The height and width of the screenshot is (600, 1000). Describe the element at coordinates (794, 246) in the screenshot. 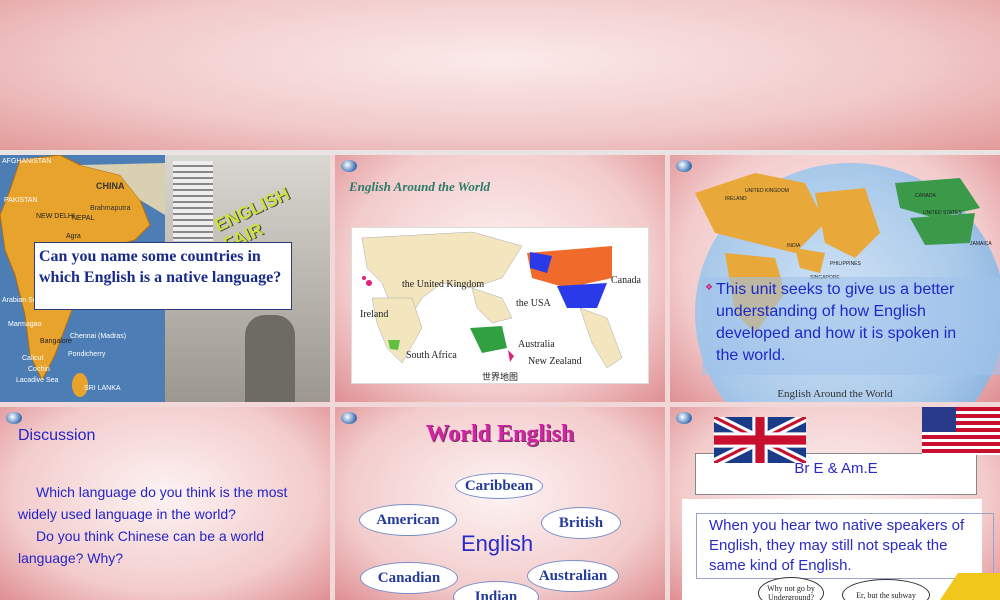

I see `map-label: INDIA` at that location.